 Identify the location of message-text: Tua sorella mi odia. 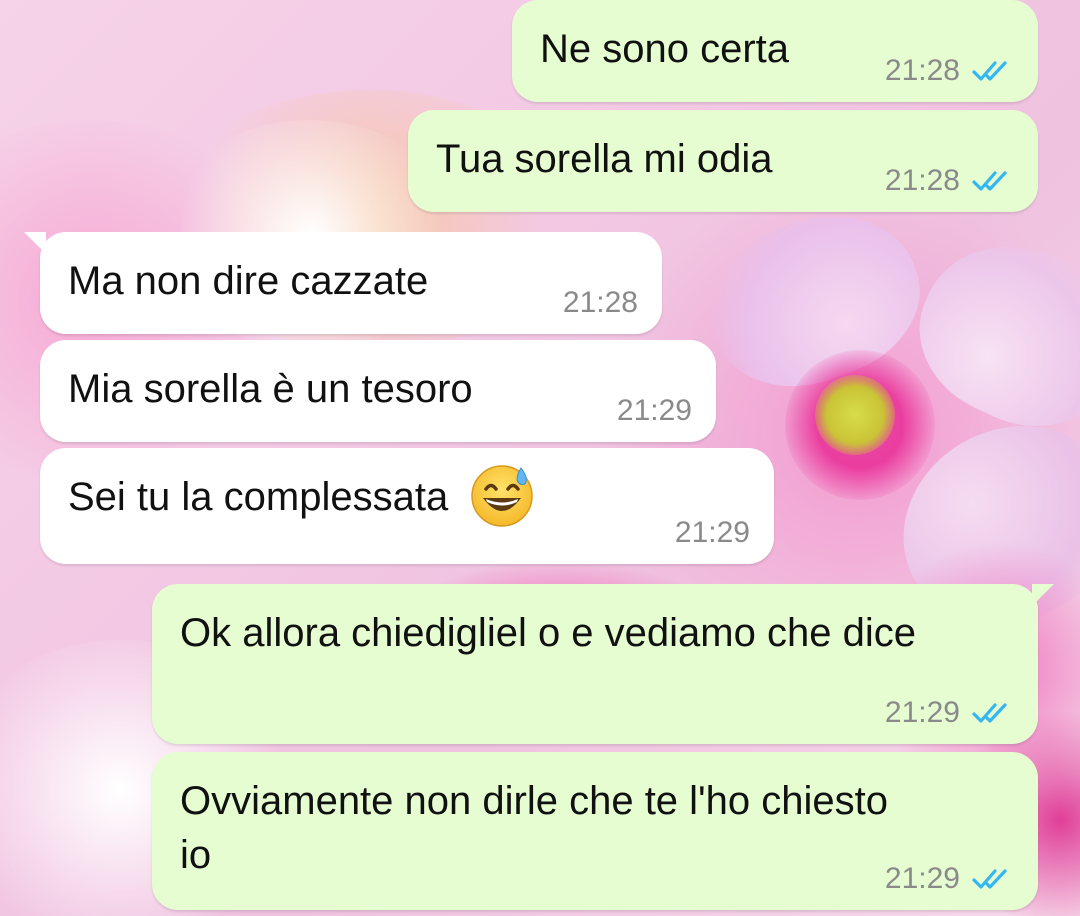
(604, 159).